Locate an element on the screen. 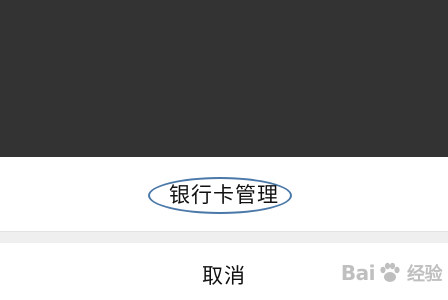 The height and width of the screenshot is (300, 448). cancel-label: 取消 is located at coordinates (224, 275).